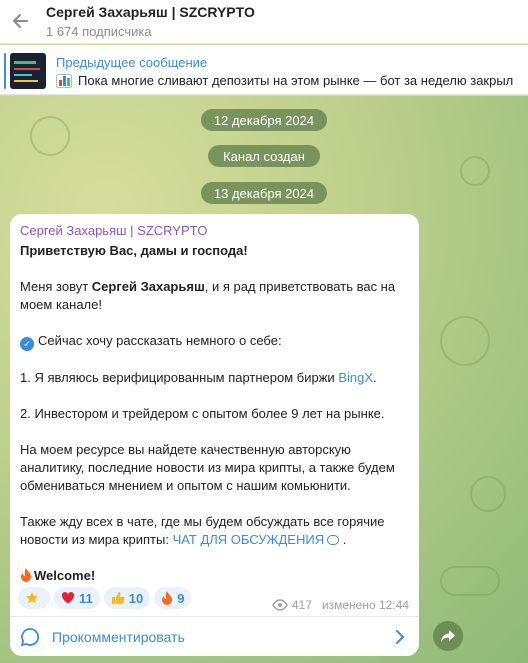 The height and width of the screenshot is (663, 528). What do you see at coordinates (249, 539) in the screenshot?
I see `chat-link: ЧАТ ДЛЯ ОБСУЖДЕНИЯ` at bounding box center [249, 539].